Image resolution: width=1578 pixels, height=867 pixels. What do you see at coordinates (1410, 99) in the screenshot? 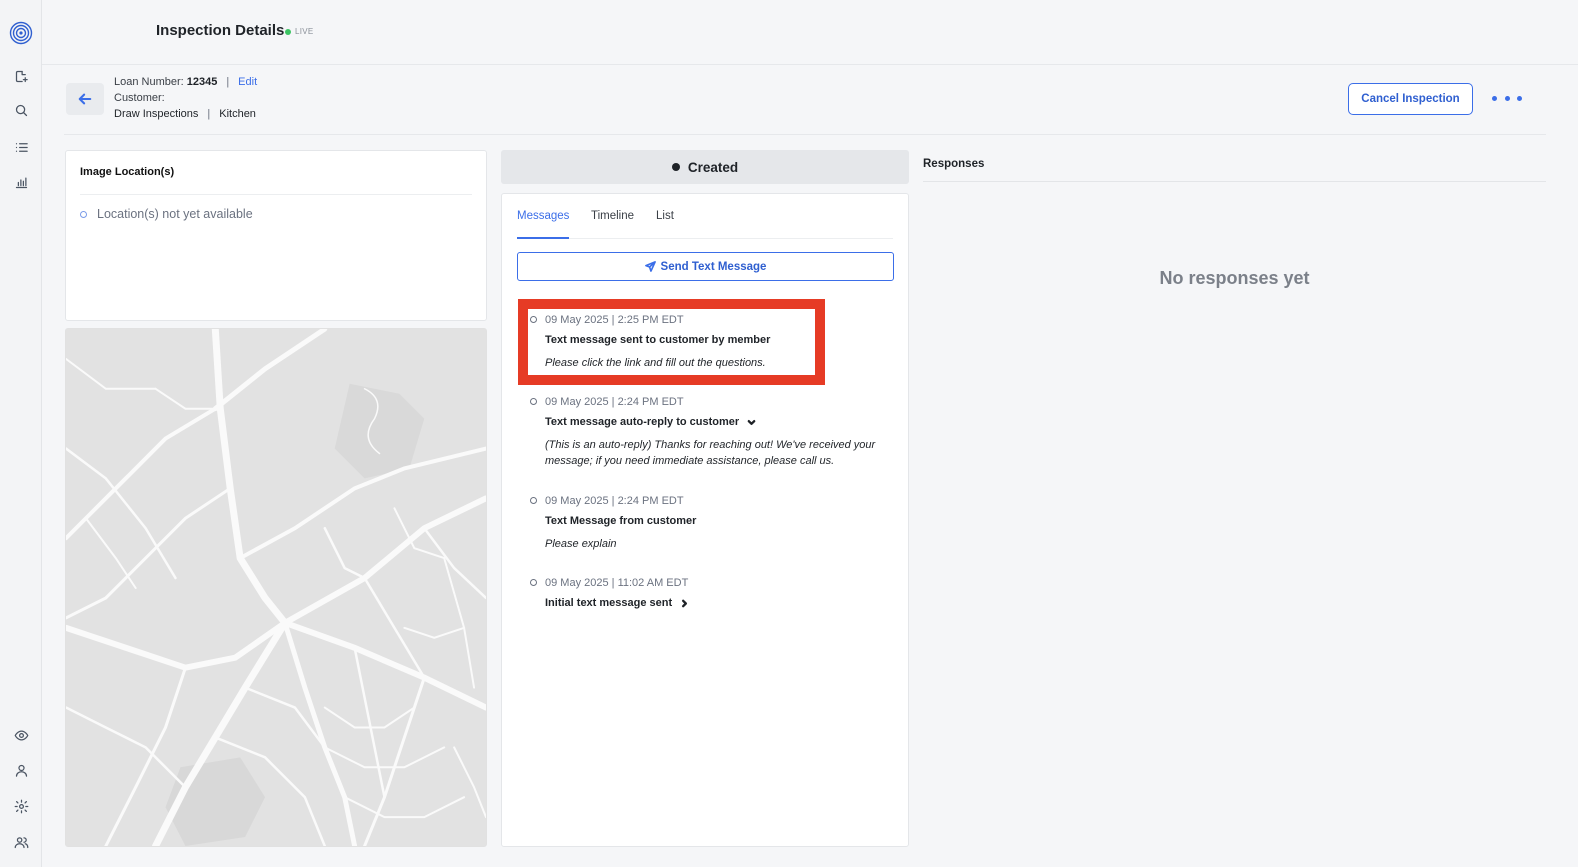
I see `cancel-inspection-button: Cancel Inspection` at bounding box center [1410, 99].